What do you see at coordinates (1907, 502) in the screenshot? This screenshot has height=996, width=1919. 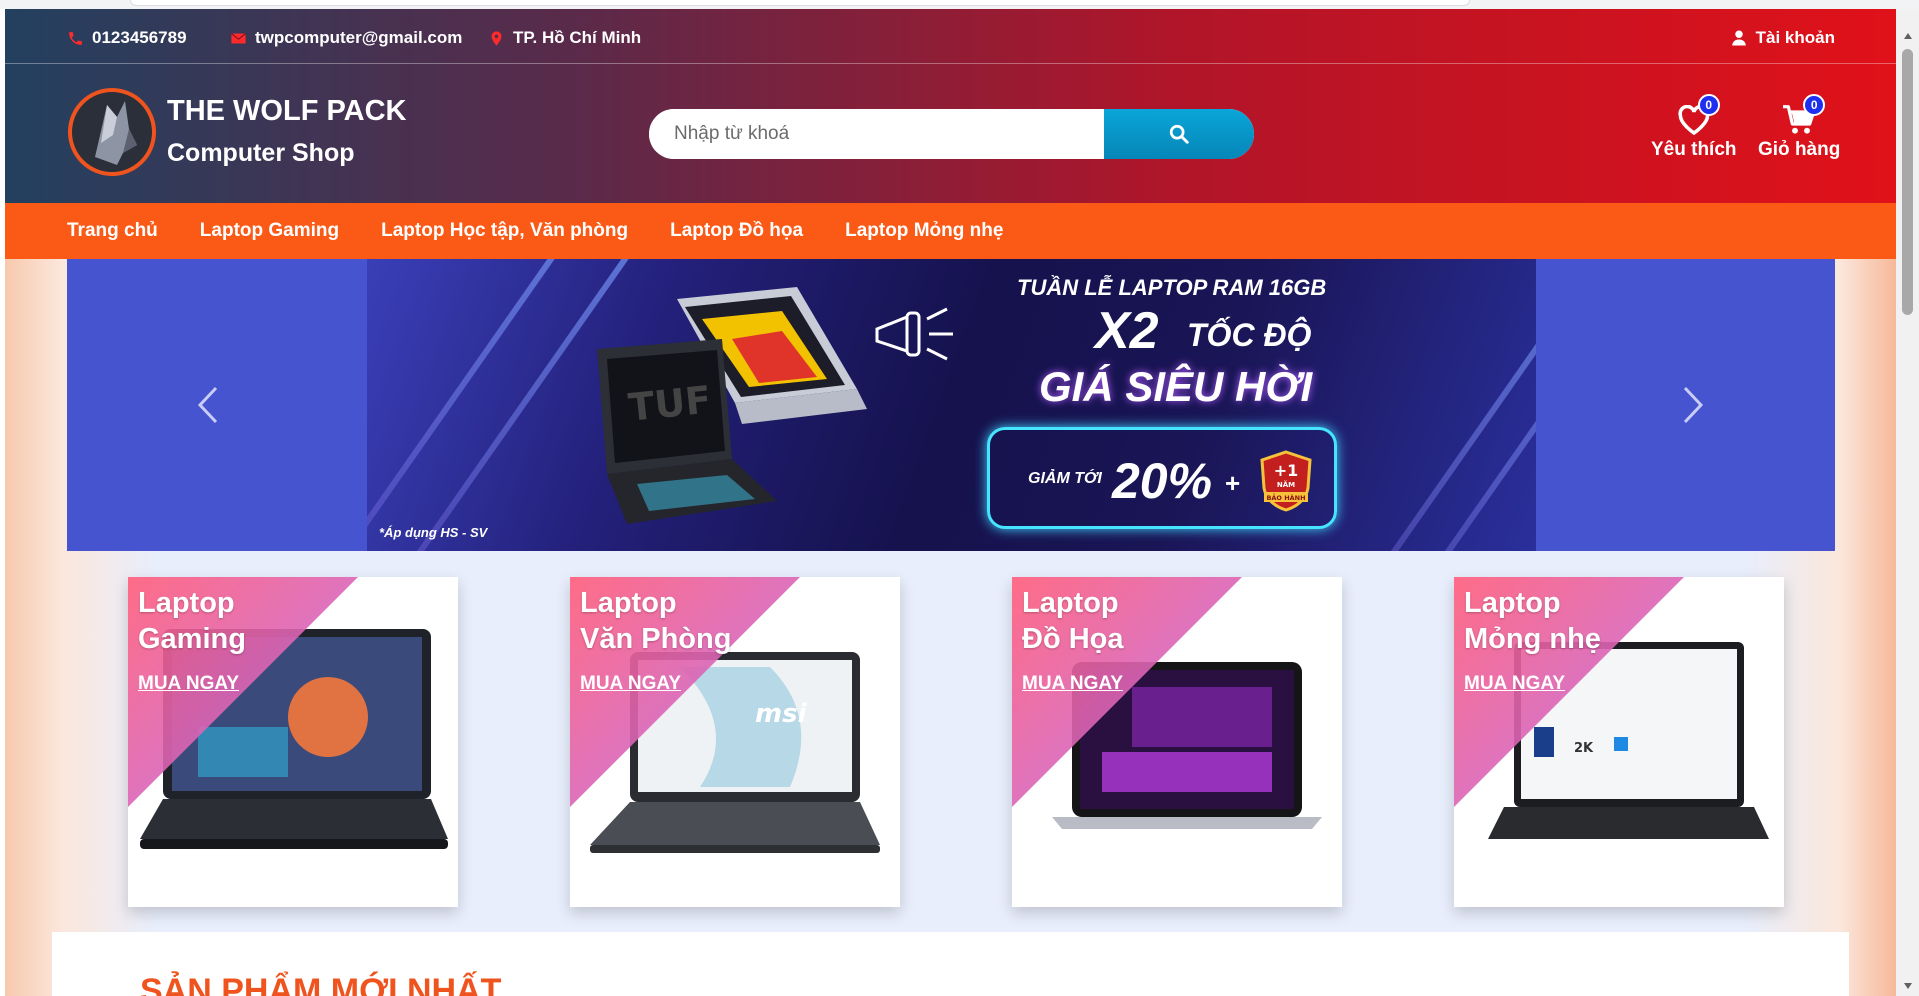 I see `page-scrollbar` at bounding box center [1907, 502].